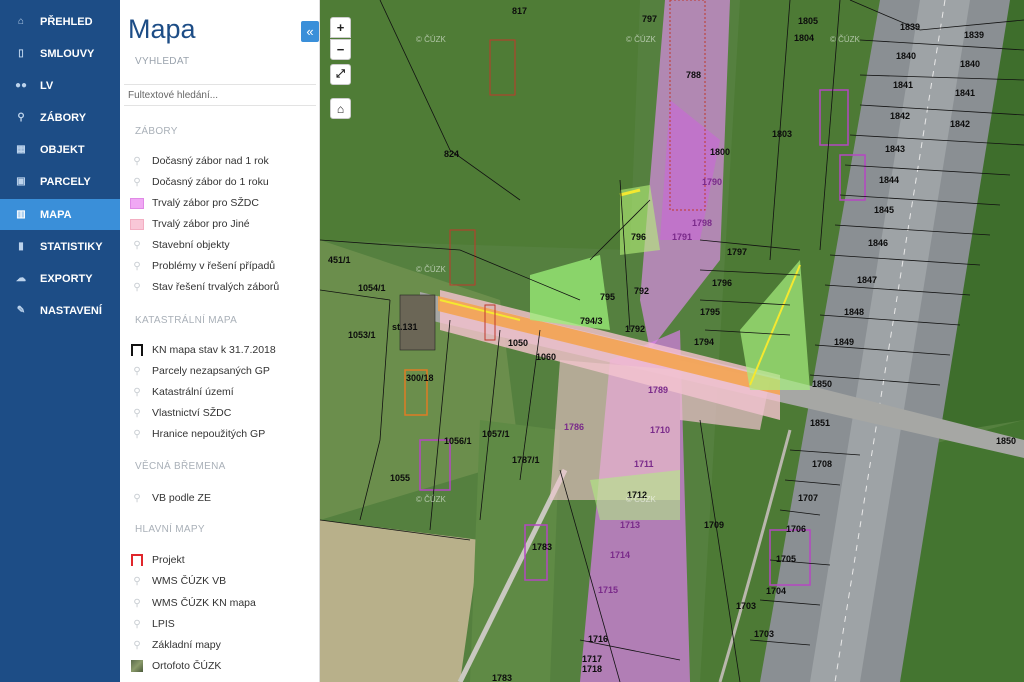 The image size is (1024, 682). I want to click on parcel-label: 451/1, so click(339, 260).